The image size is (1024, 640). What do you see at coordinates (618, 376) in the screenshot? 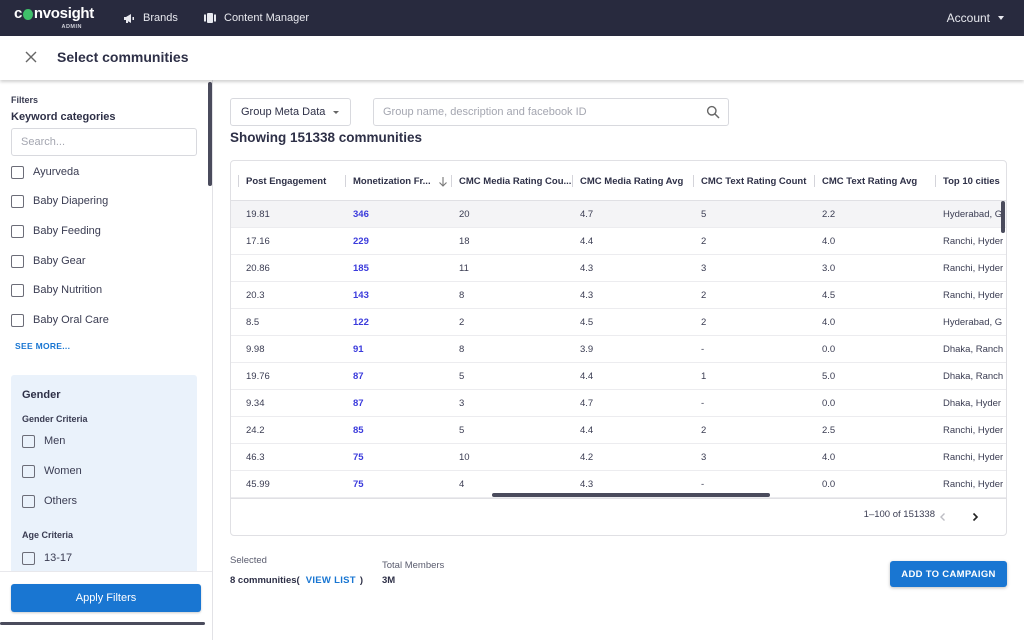
I see `table-row: 19.76 87 5 4.4 1 5.0 Dhaka, Ranch` at bounding box center [618, 376].